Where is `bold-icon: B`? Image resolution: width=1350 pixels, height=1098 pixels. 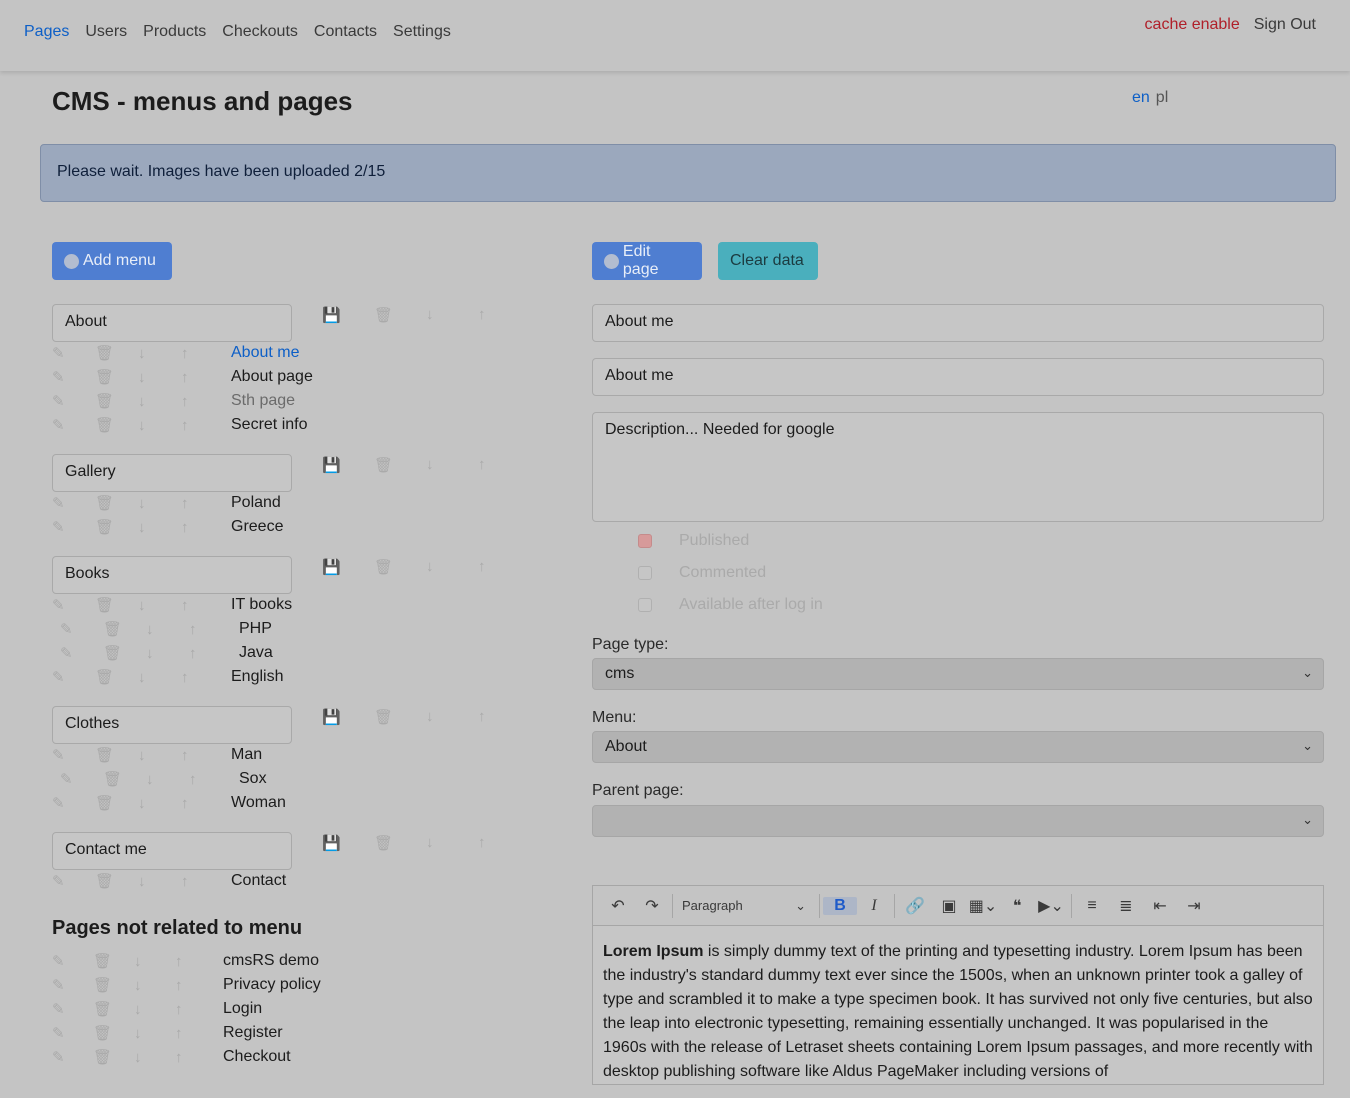 bold-icon: B is located at coordinates (840, 905).